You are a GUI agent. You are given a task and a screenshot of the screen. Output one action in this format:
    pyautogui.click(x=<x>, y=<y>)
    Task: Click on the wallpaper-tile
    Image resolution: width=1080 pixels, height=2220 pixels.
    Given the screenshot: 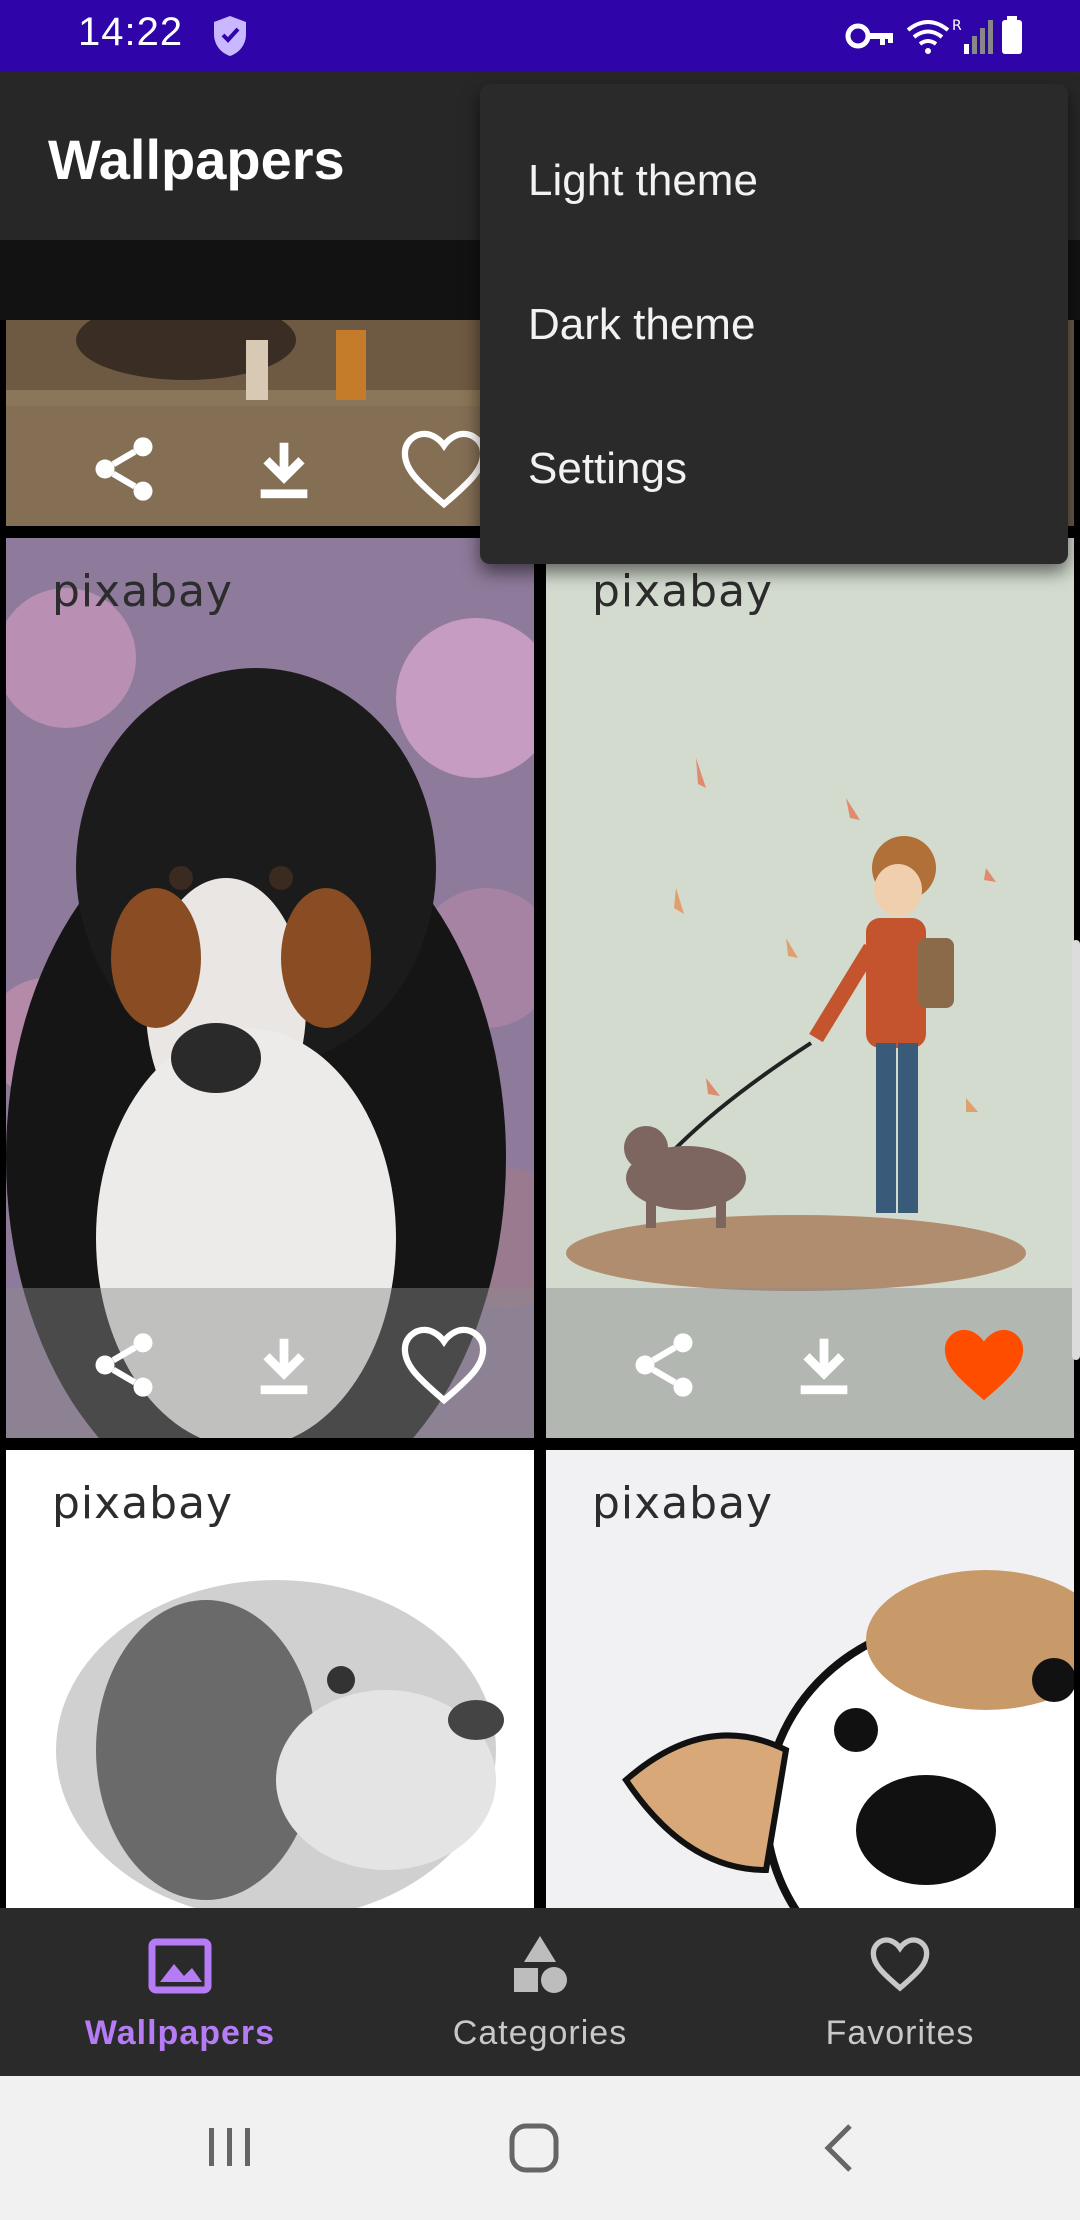 What is the action you would take?
    pyautogui.click(x=270, y=423)
    